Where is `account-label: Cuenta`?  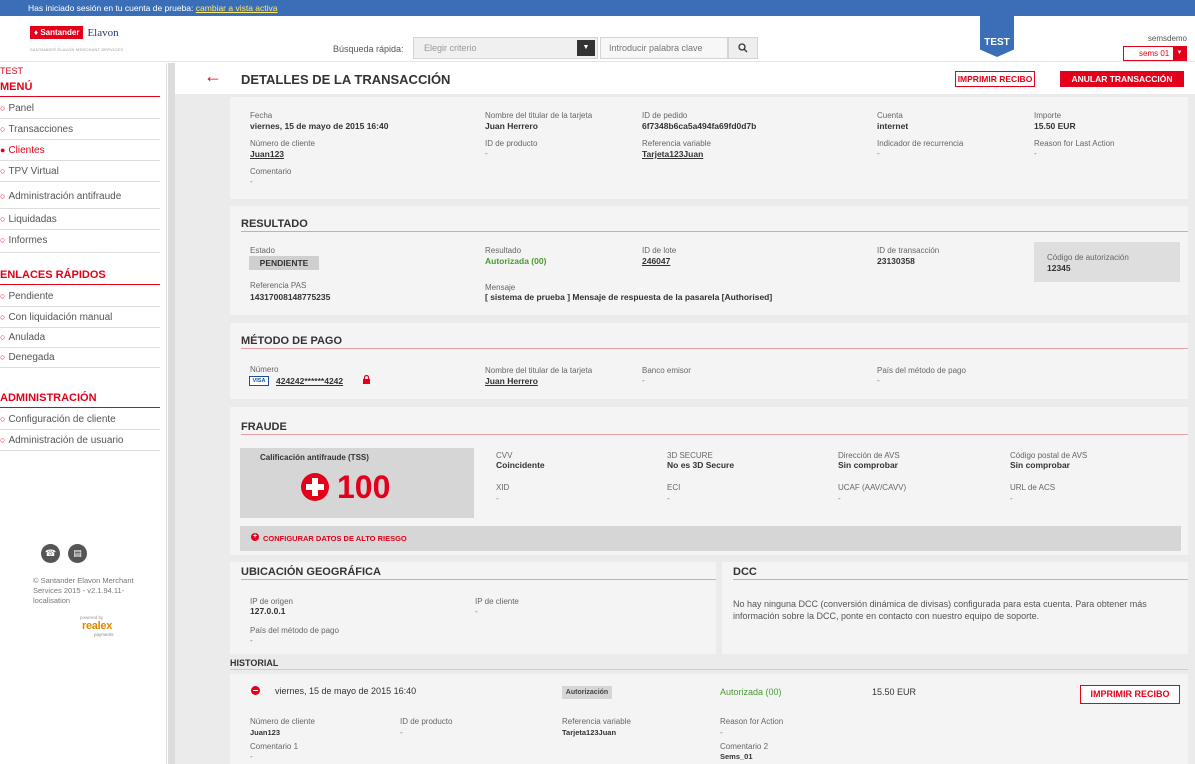
account-label: Cuenta is located at coordinates (890, 115).